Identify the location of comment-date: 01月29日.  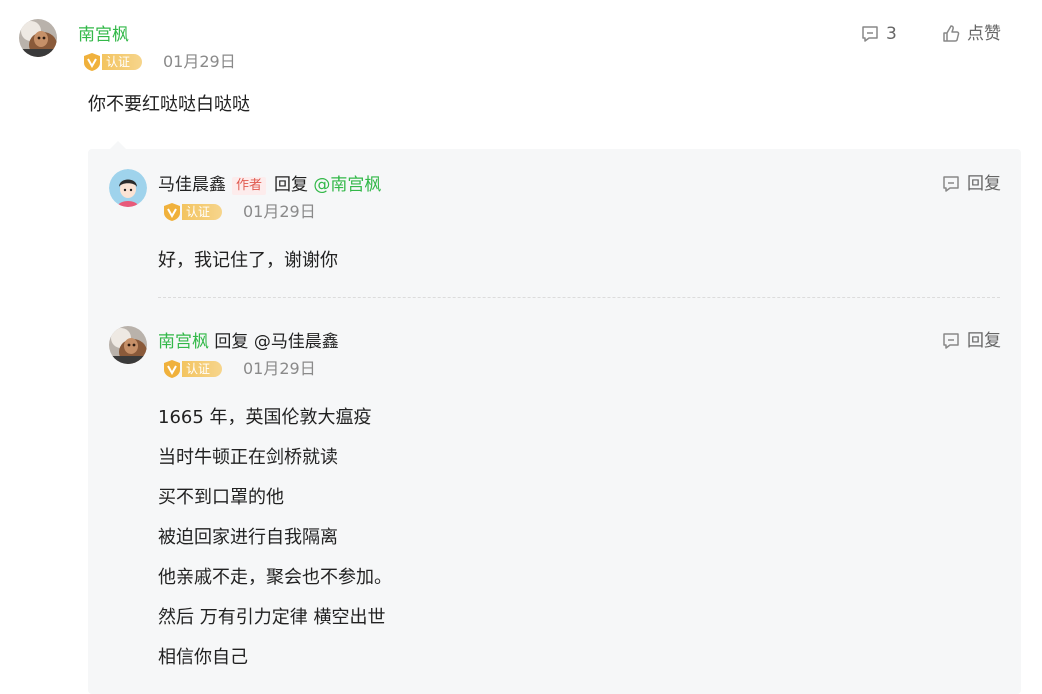
(199, 61).